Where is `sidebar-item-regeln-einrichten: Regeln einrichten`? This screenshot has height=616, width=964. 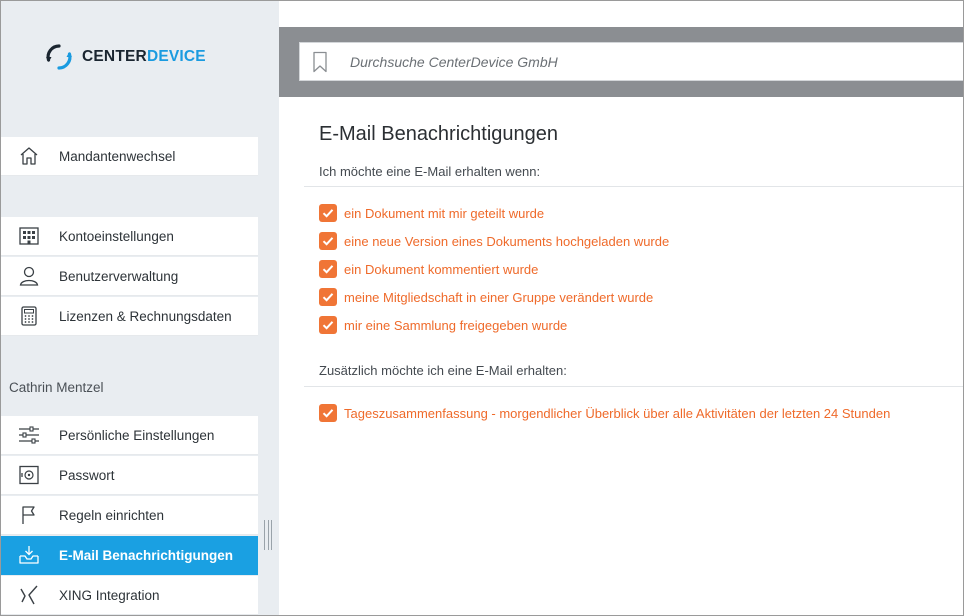
sidebar-item-regeln-einrichten: Regeln einrichten is located at coordinates (129, 515).